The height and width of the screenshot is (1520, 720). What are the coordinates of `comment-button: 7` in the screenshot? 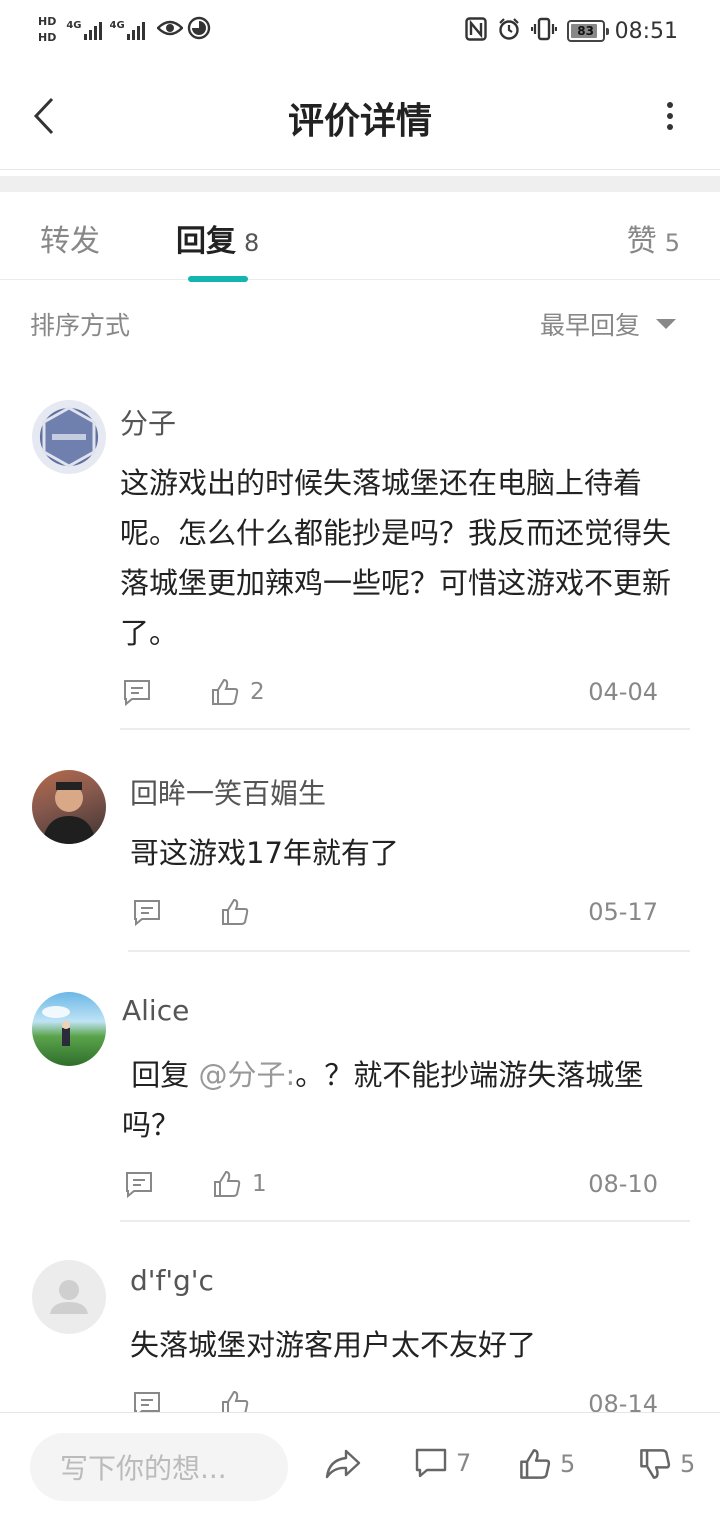 It's located at (442, 1463).